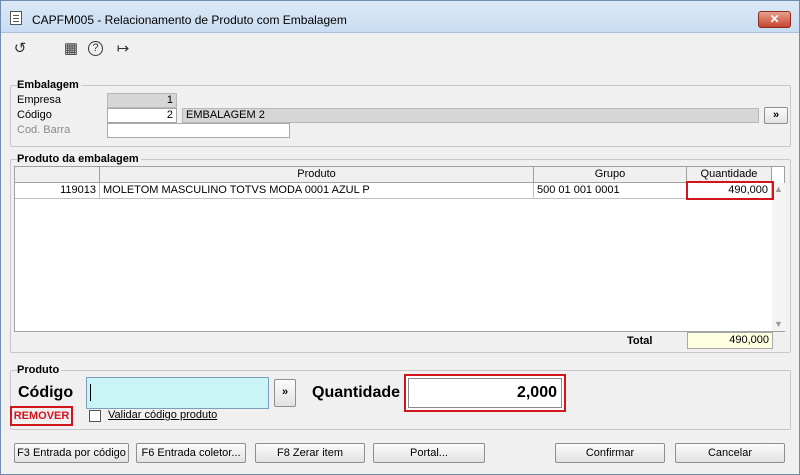 This screenshot has width=800, height=475. What do you see at coordinates (20, 49) in the screenshot?
I see `refresh-icon: ↺` at bounding box center [20, 49].